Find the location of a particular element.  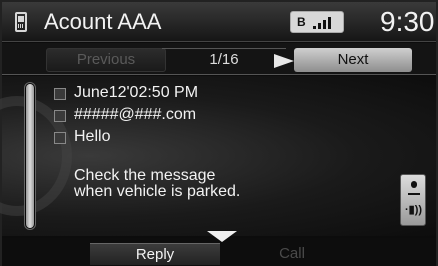

signal-strength-icon is located at coordinates (324, 23).